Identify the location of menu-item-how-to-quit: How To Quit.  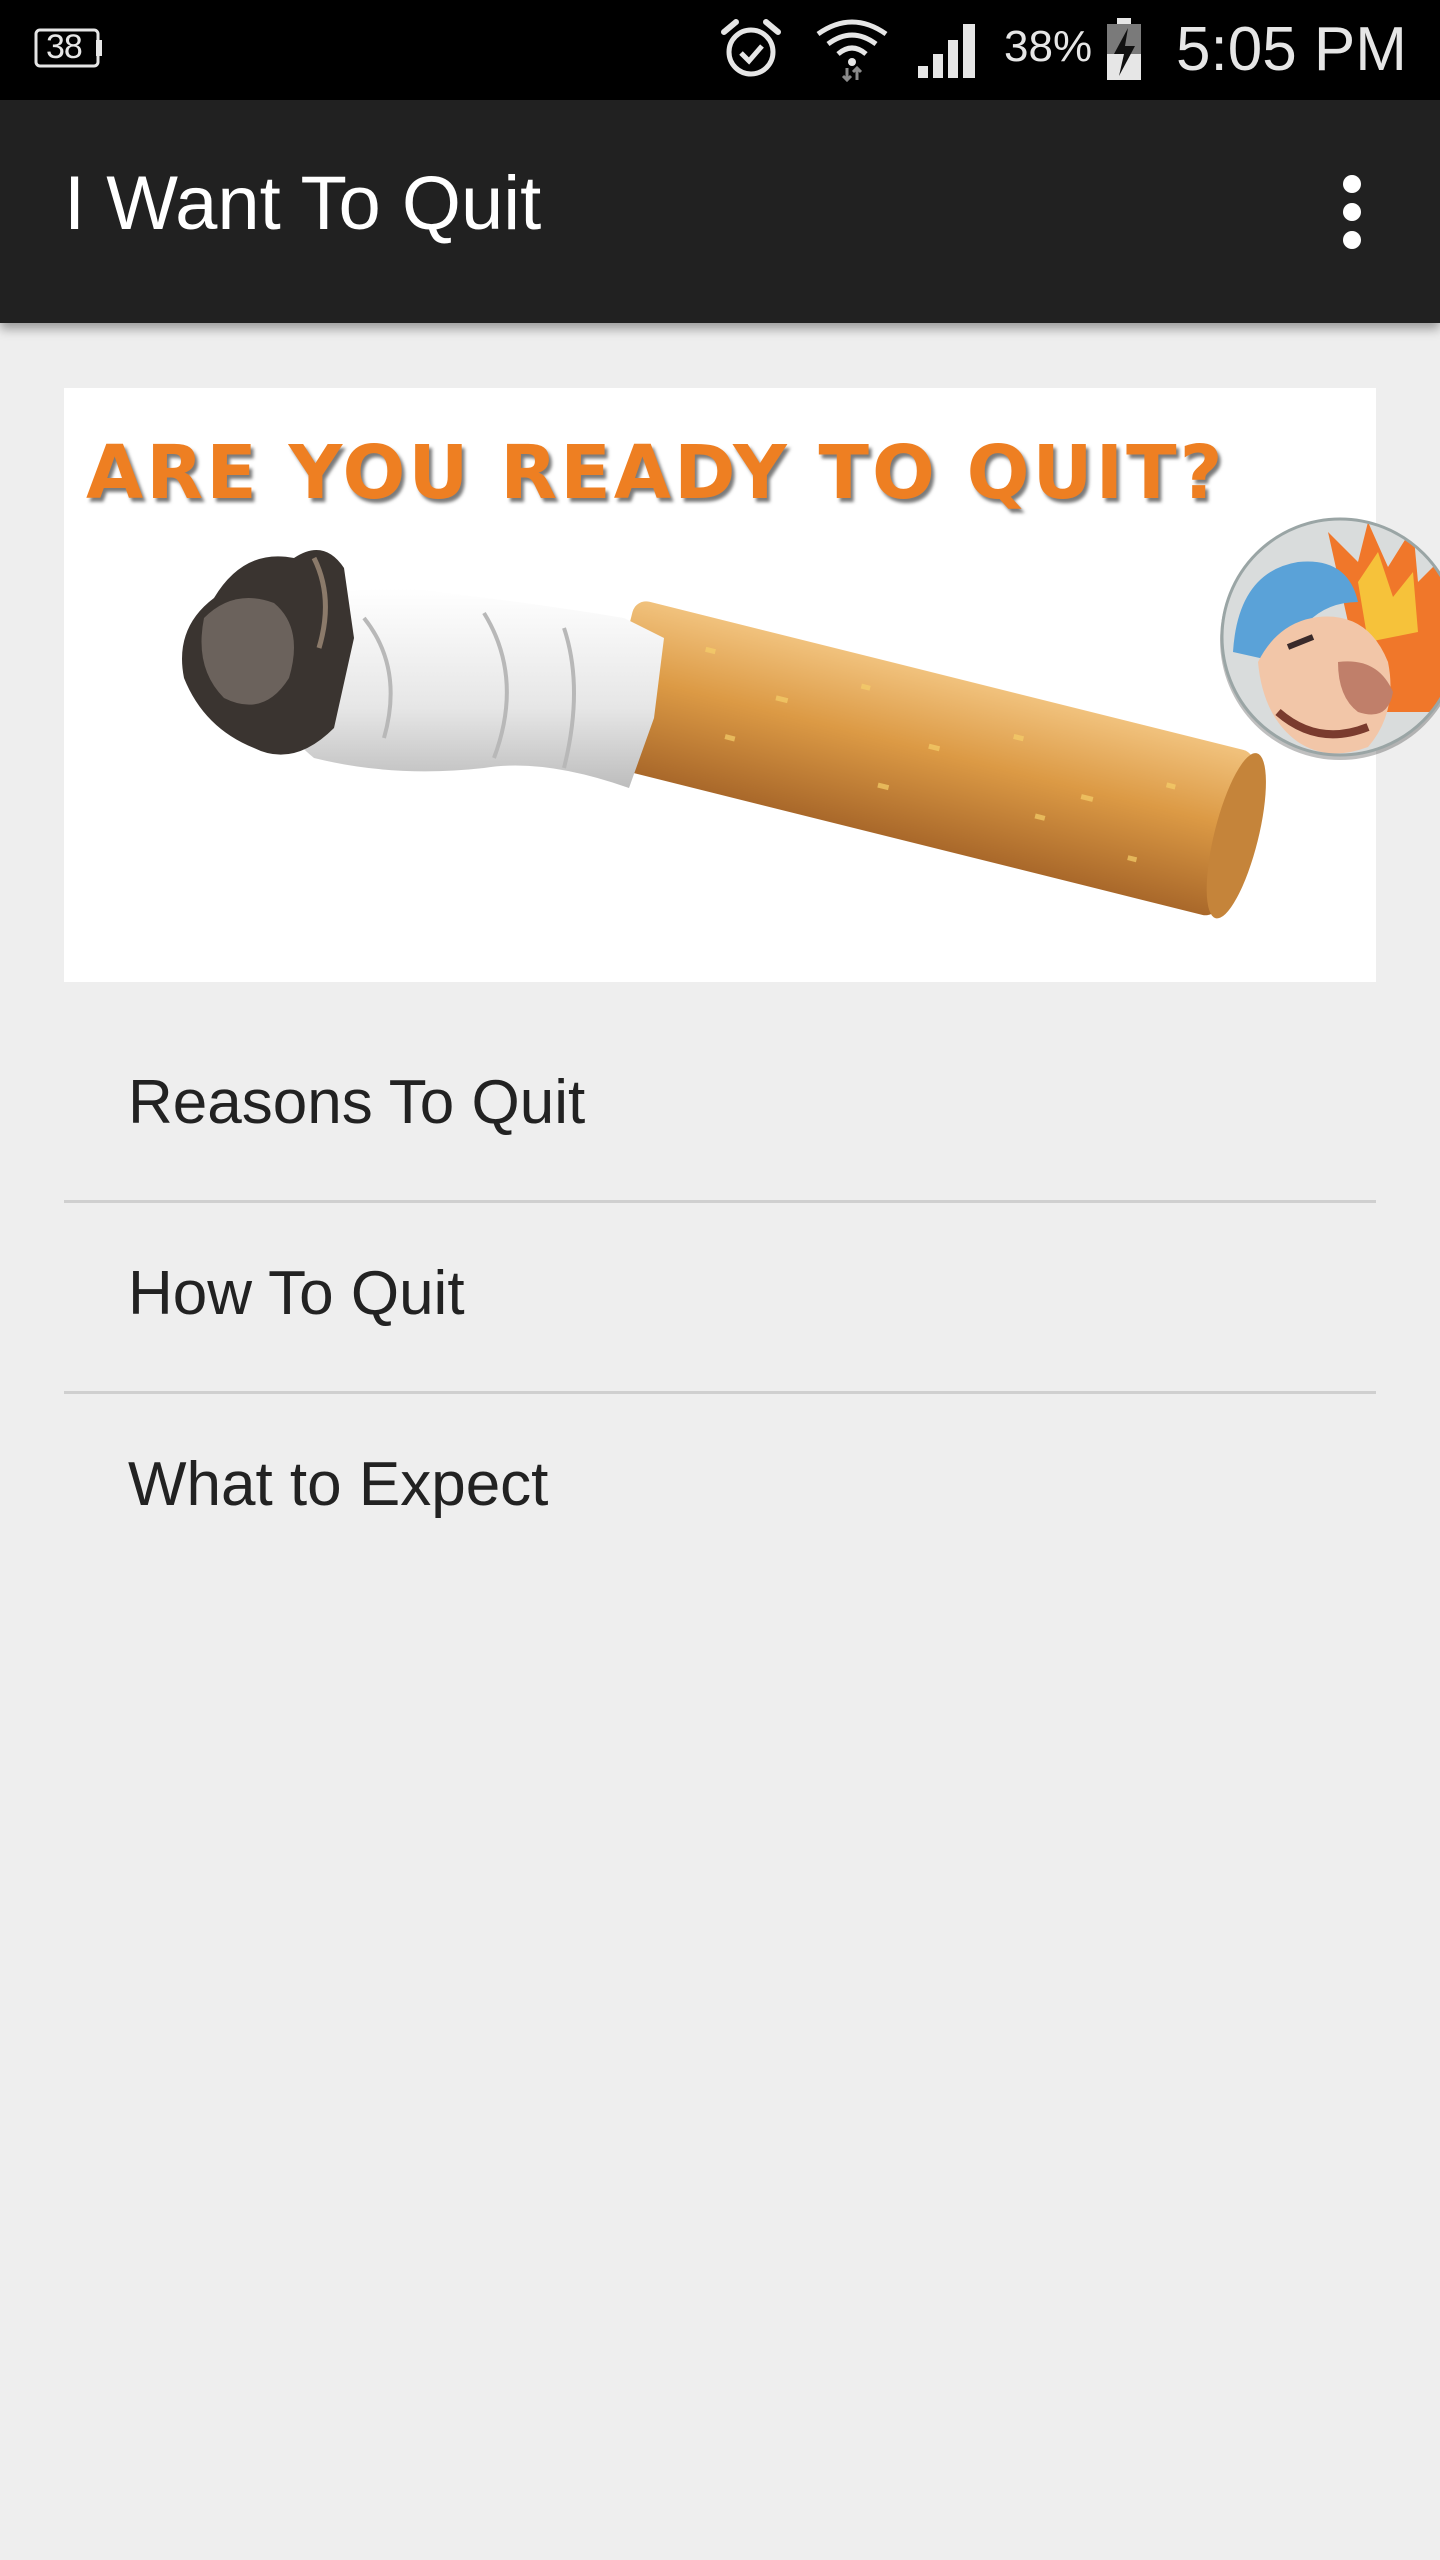
(720, 1298).